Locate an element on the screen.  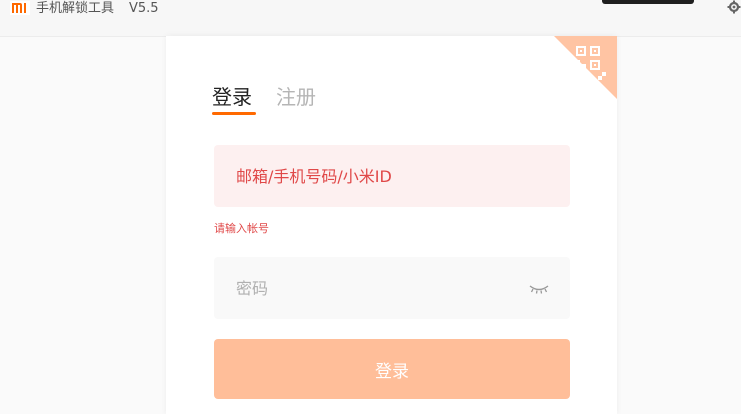
title-bar: 手机解锁工具 V5.5 is located at coordinates (370, 18).